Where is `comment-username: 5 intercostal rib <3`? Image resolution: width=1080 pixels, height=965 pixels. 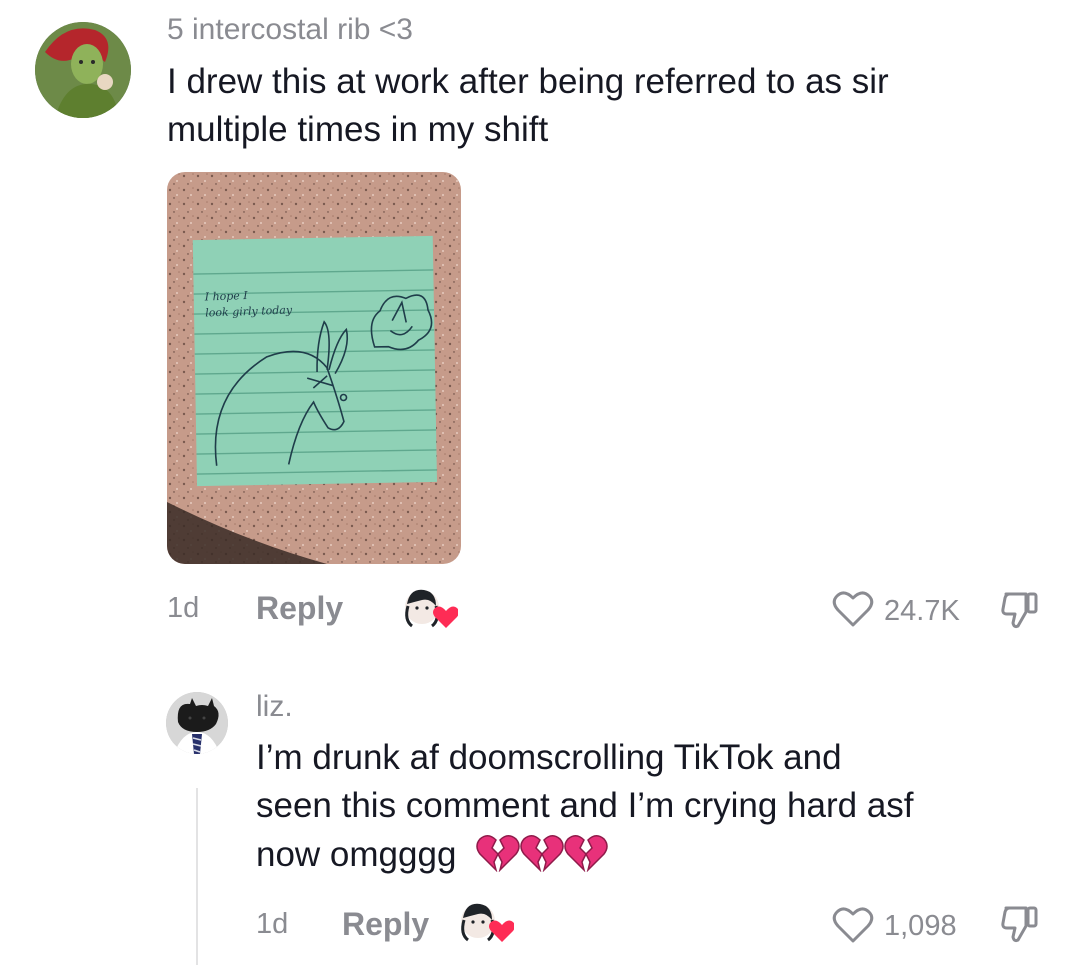 comment-username: 5 intercostal rib <3 is located at coordinates (290, 30).